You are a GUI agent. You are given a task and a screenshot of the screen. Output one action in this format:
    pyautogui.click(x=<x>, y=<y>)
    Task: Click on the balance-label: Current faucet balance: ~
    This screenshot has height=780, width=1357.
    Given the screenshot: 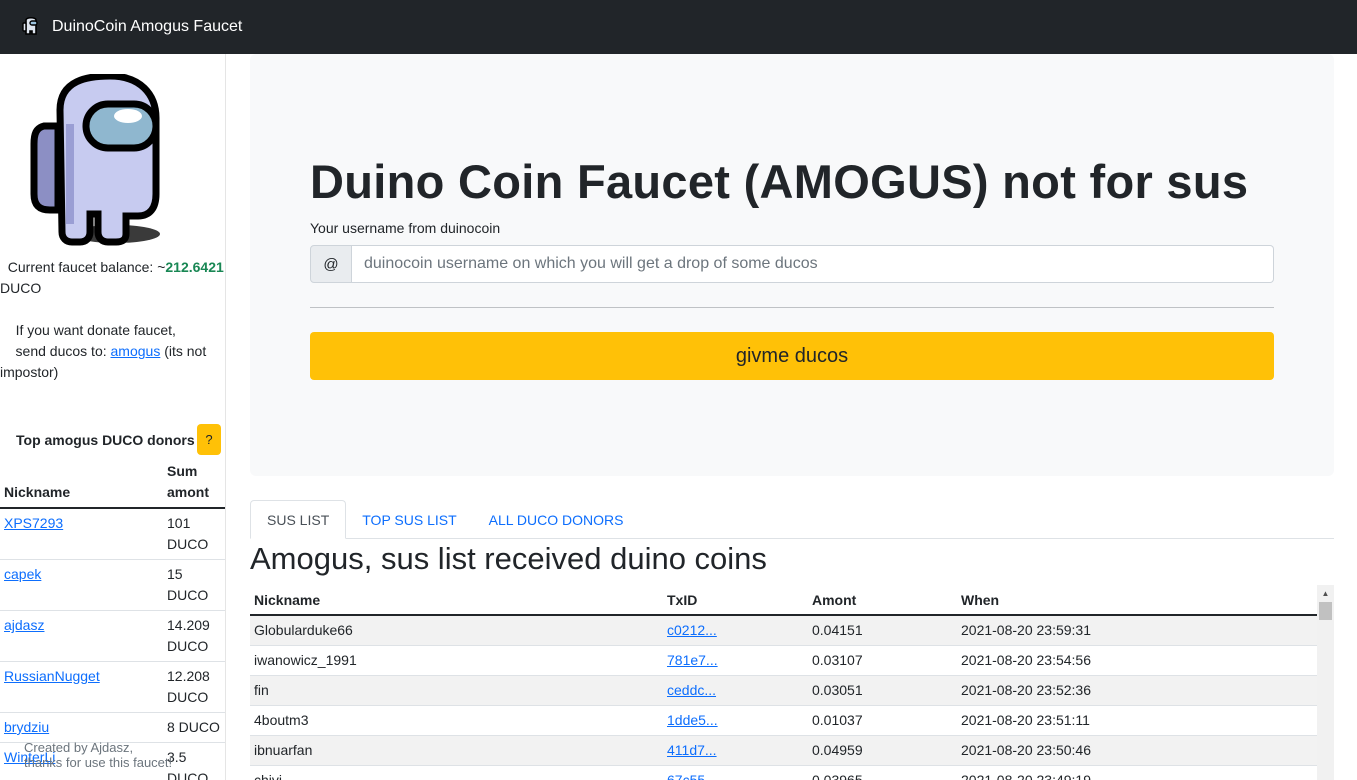 What is the action you would take?
    pyautogui.click(x=86, y=267)
    